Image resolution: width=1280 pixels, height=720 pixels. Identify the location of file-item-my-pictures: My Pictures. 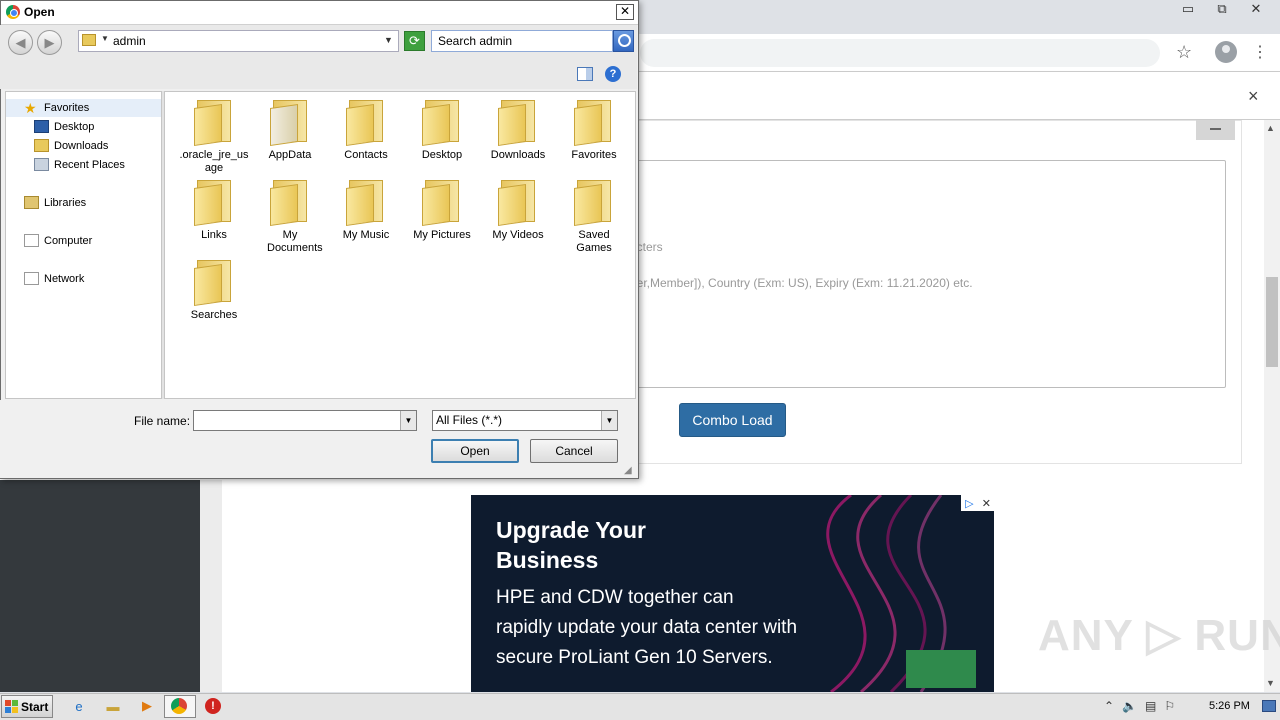
(442, 210).